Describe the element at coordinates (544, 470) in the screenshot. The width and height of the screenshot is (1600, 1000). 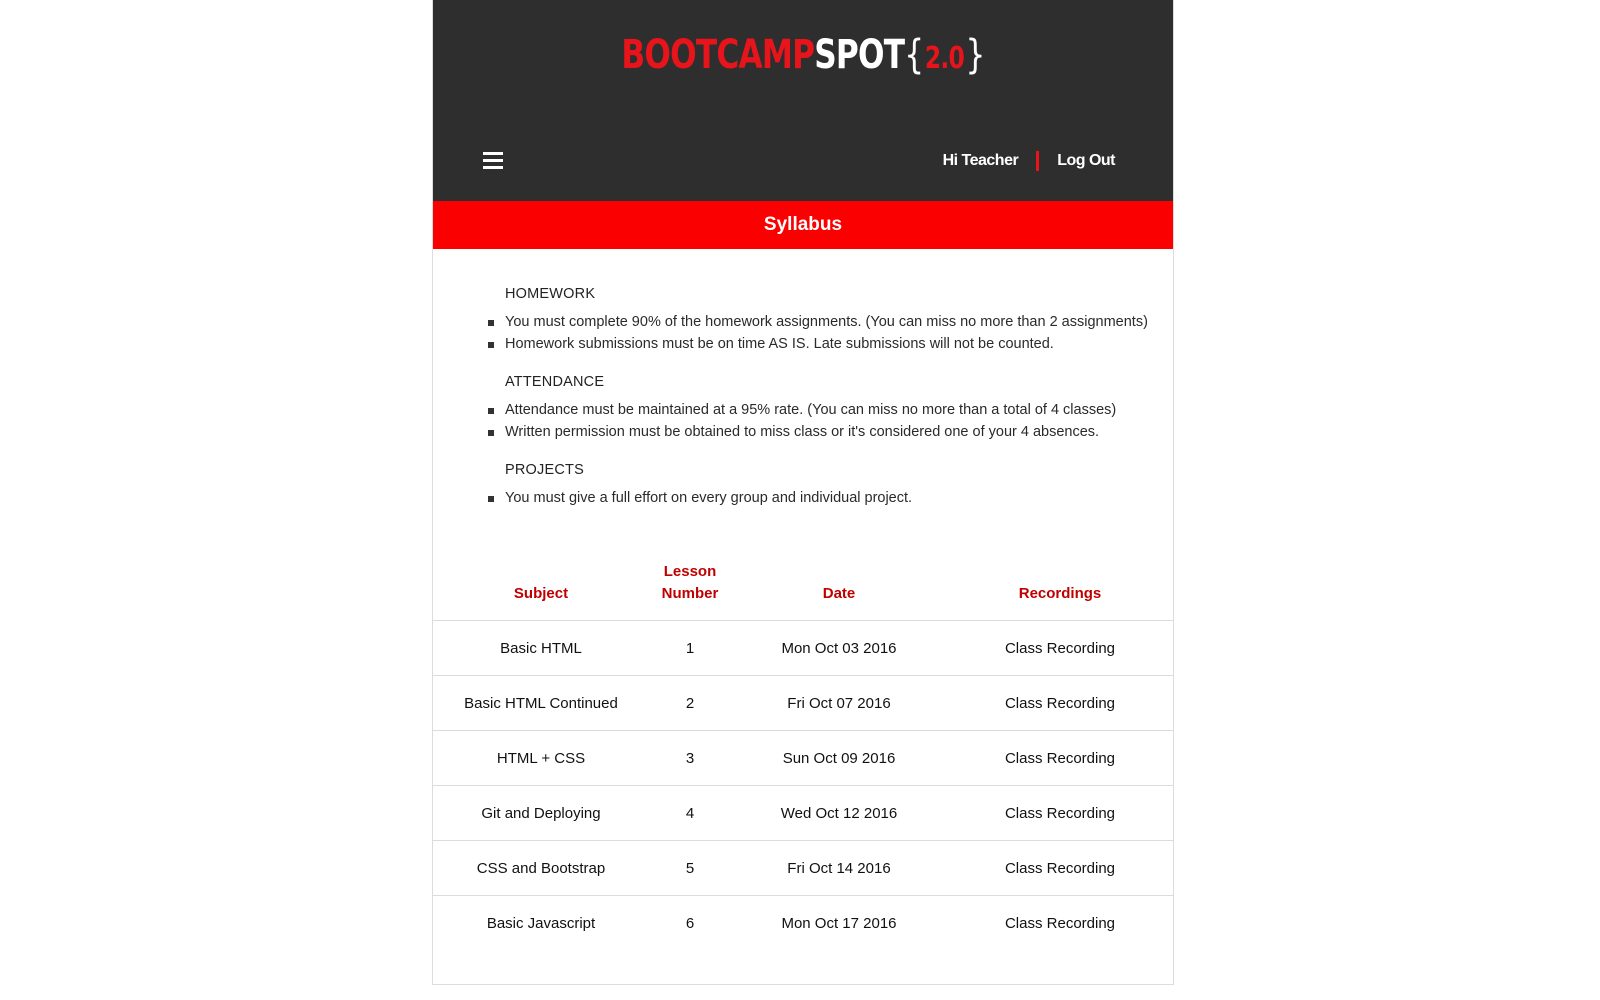
I see `rules-heading-projects: PROJECTS` at that location.